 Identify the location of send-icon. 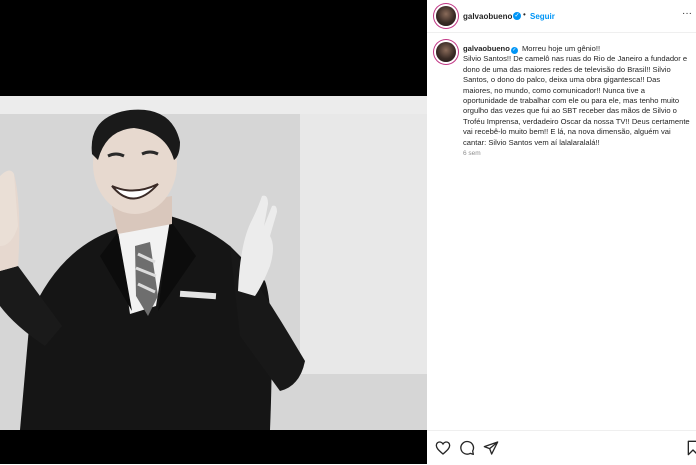
(491, 448).